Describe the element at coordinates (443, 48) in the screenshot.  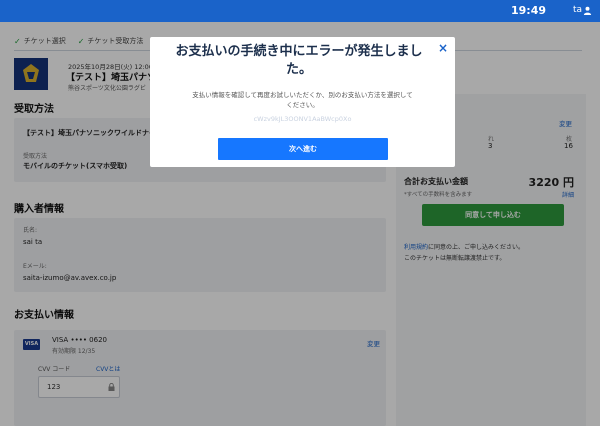
I see `close-icon: ×` at that location.